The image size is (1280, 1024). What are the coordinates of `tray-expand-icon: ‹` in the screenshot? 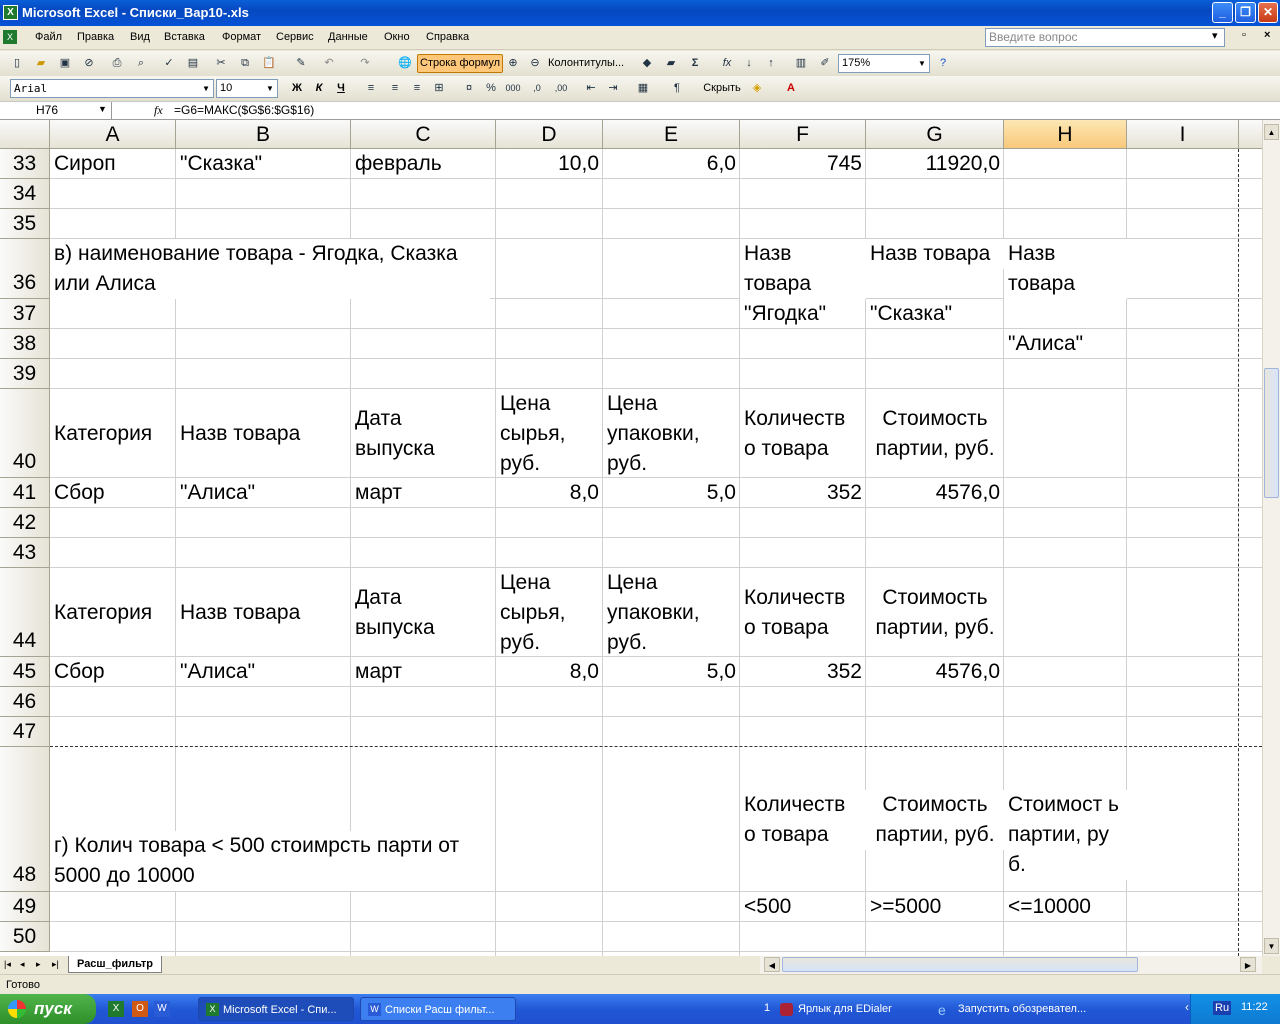 It's located at (1187, 1007).